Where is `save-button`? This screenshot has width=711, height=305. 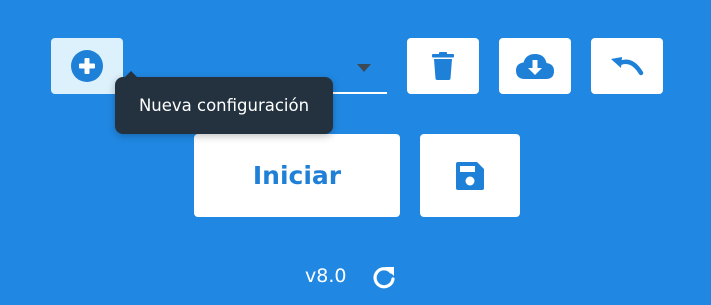
save-button is located at coordinates (470, 175).